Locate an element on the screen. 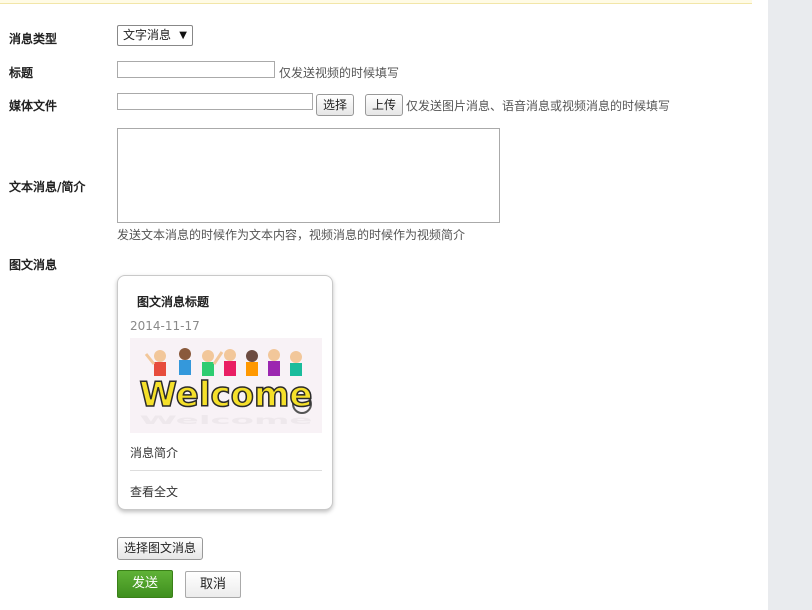 This screenshot has height=610, width=812. title-hint: 仅发送视频的时候填写 is located at coordinates (339, 73).